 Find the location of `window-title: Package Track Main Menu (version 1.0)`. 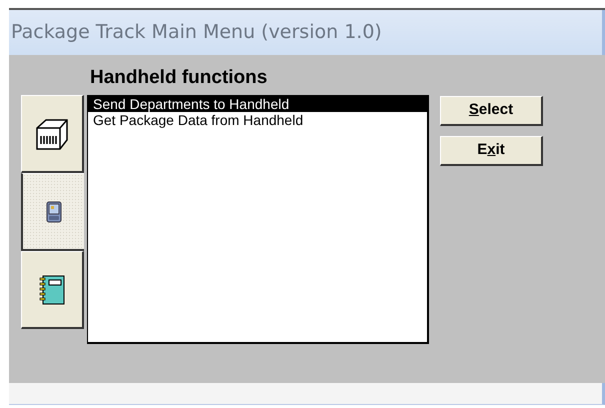

window-title: Package Track Main Menu (version 1.0) is located at coordinates (196, 33).